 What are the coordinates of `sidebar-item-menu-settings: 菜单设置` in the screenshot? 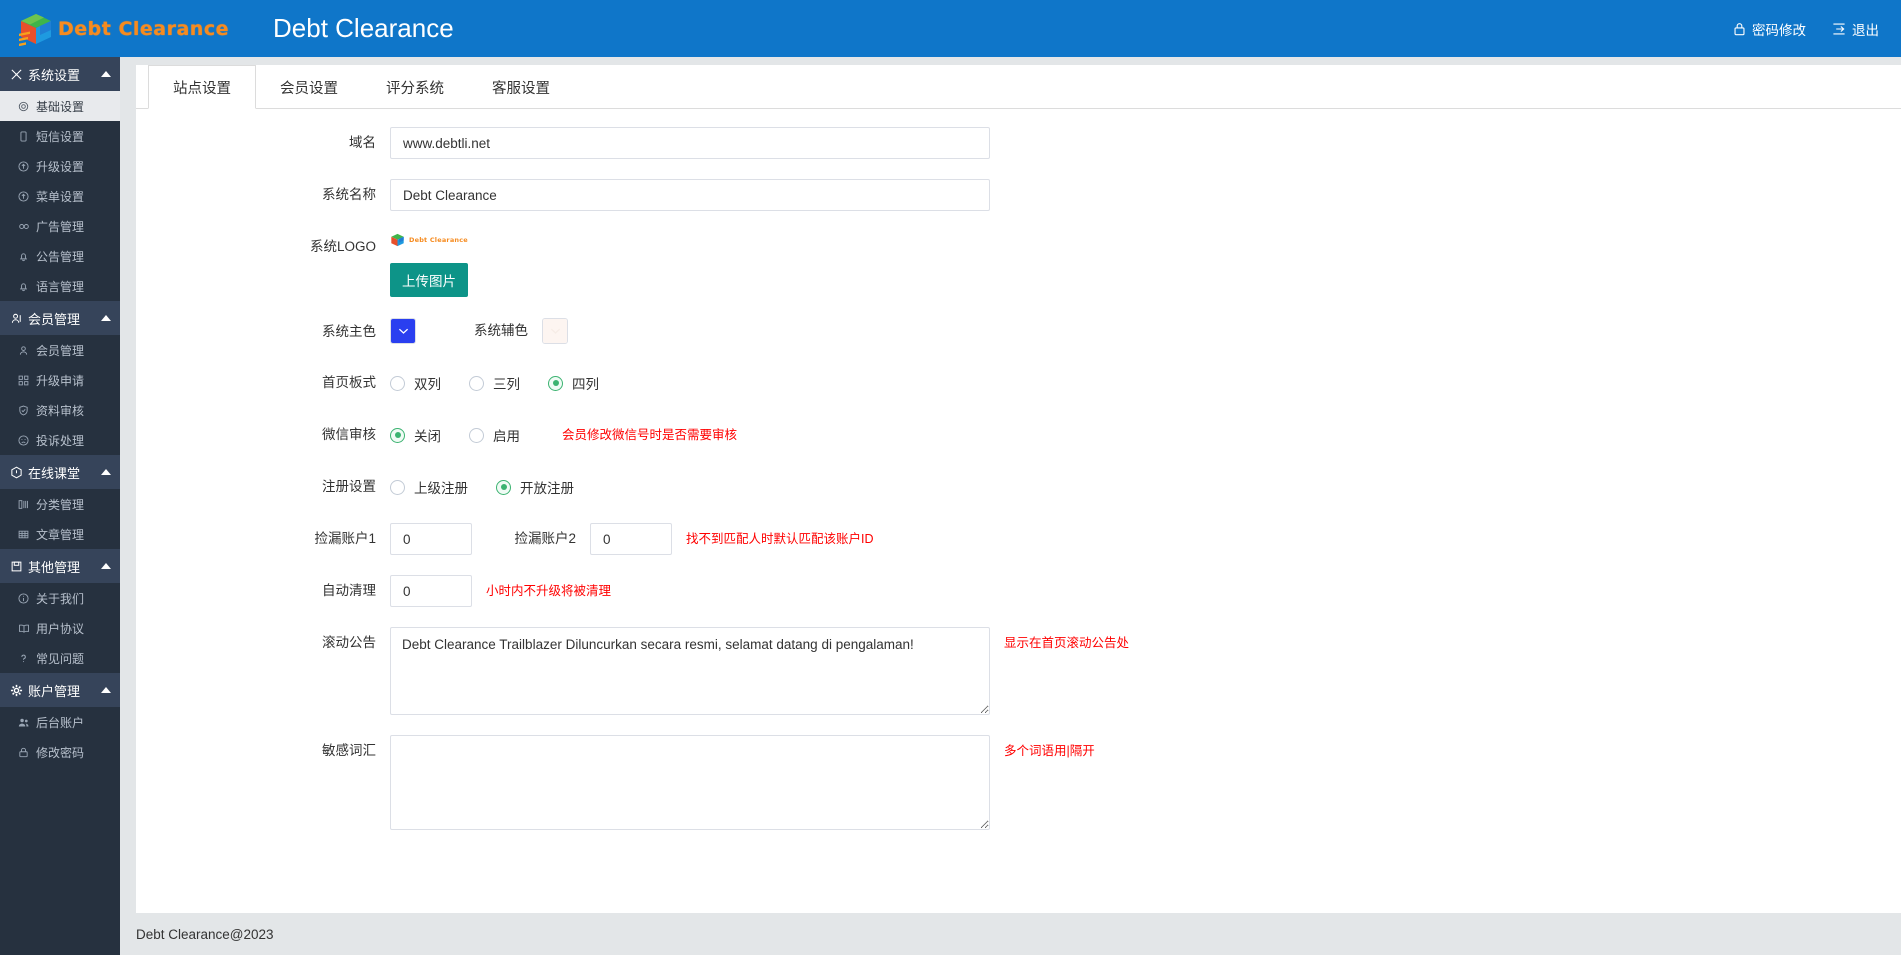 It's located at (60, 196).